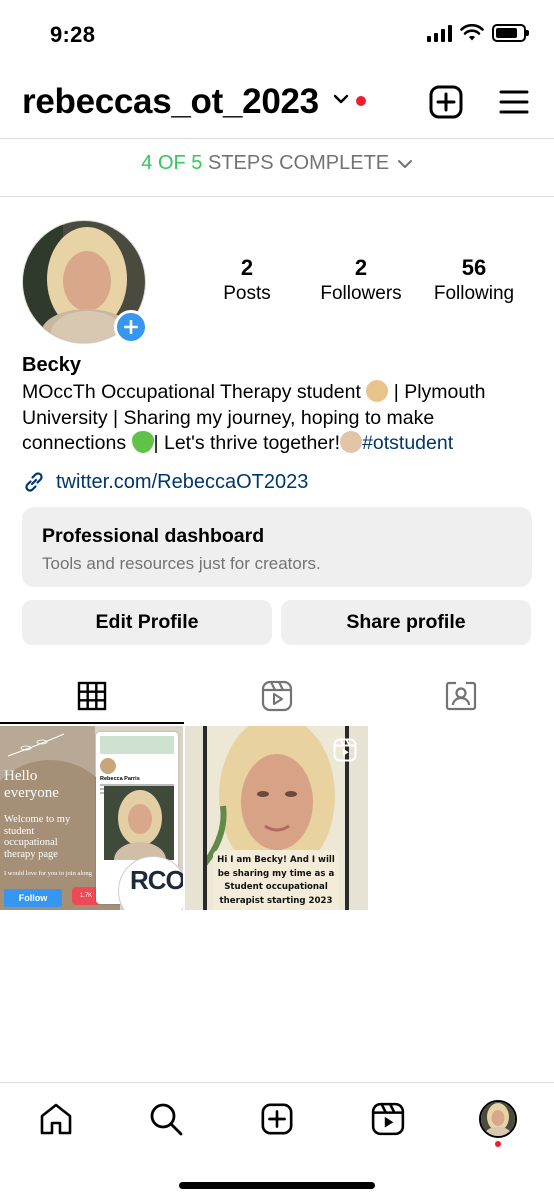 The width and height of the screenshot is (554, 1200). I want to click on nav-reels, so click(388, 1119).